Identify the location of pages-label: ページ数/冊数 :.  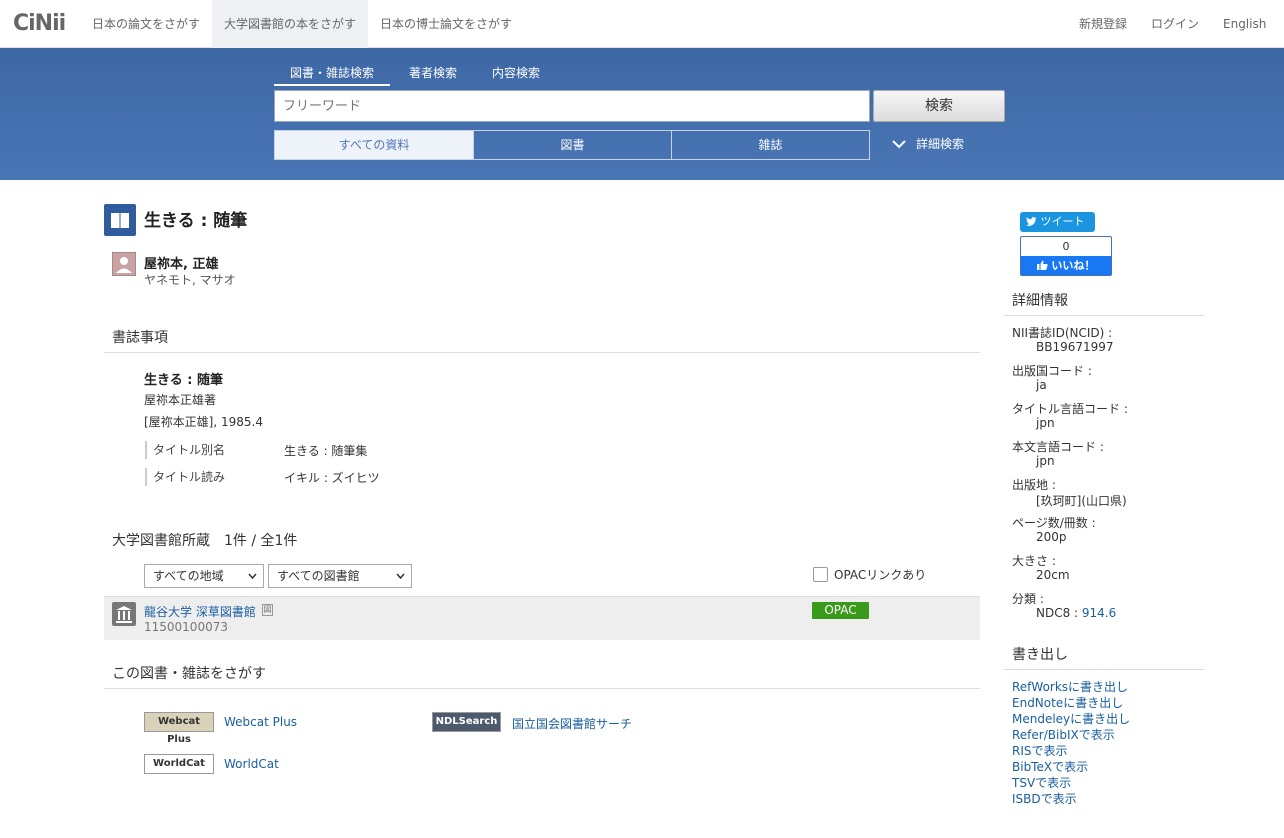
(1054, 523).